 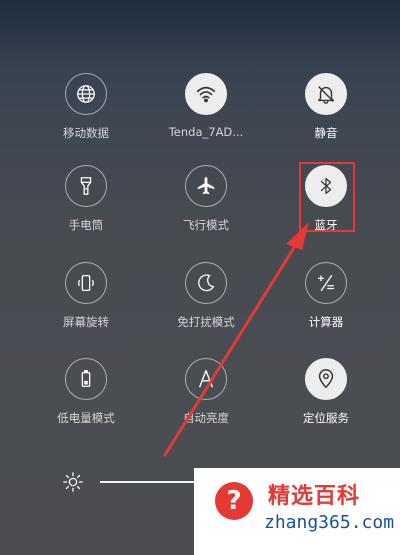 What do you see at coordinates (326, 322) in the screenshot?
I see `tile-label: 计算器` at bounding box center [326, 322].